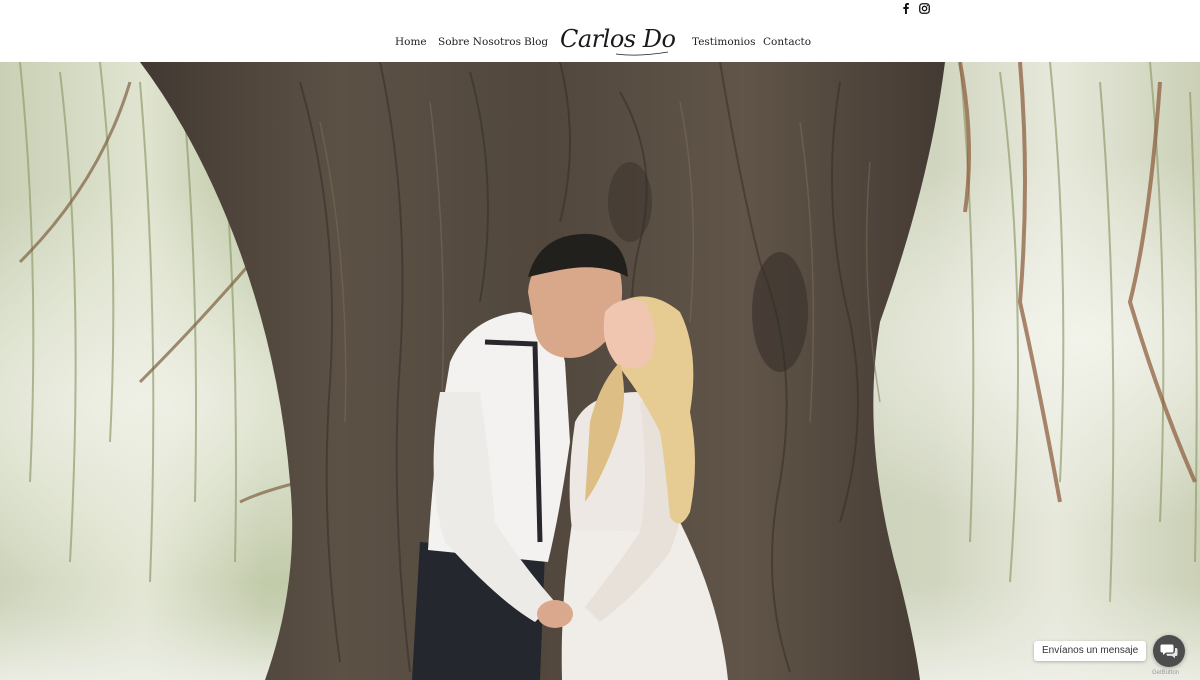 The width and height of the screenshot is (1200, 680). What do you see at coordinates (1166, 673) in the screenshot?
I see `chat-credit: GetButton` at bounding box center [1166, 673].